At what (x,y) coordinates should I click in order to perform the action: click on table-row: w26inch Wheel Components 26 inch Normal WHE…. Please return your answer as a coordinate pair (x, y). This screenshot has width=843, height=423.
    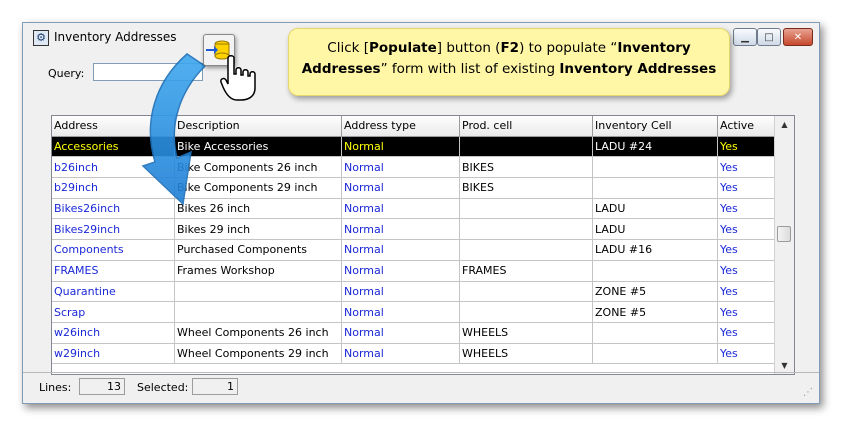
    Looking at the image, I should click on (422, 333).